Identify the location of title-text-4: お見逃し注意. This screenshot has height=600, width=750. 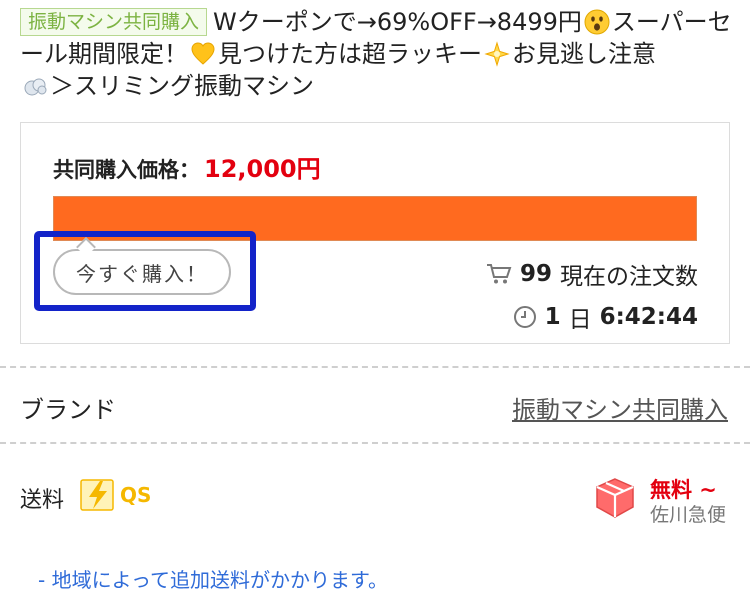
(584, 54).